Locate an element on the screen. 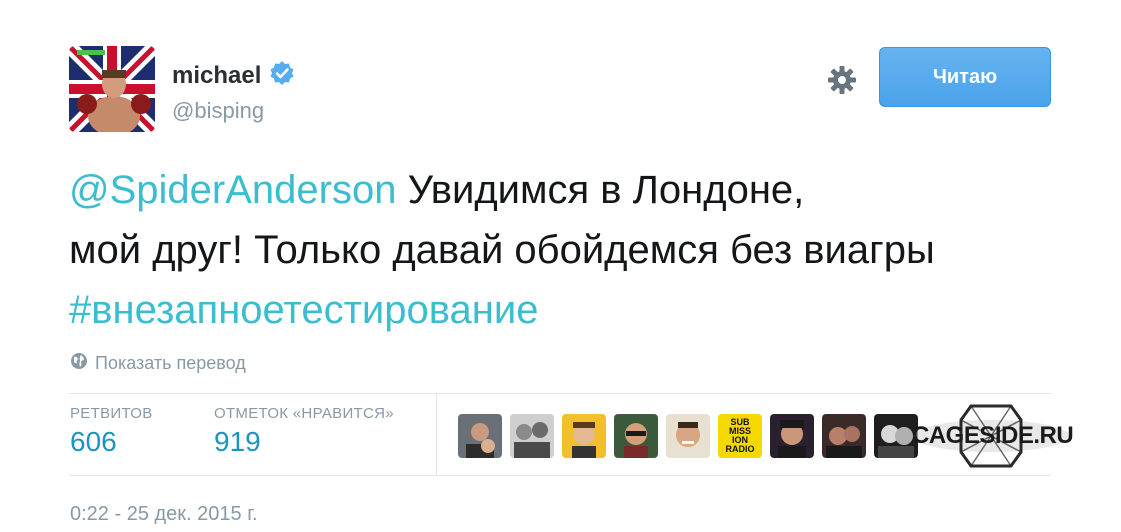 Image resolution: width=1121 pixels, height=532 pixels. user-name-row: michael is located at coordinates (233, 75).